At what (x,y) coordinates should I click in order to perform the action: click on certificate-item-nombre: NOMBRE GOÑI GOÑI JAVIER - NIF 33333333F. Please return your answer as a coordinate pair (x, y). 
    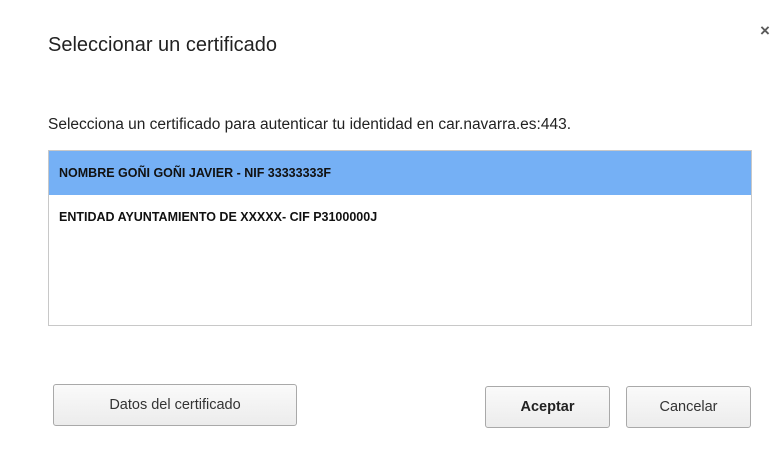
    Looking at the image, I should click on (400, 173).